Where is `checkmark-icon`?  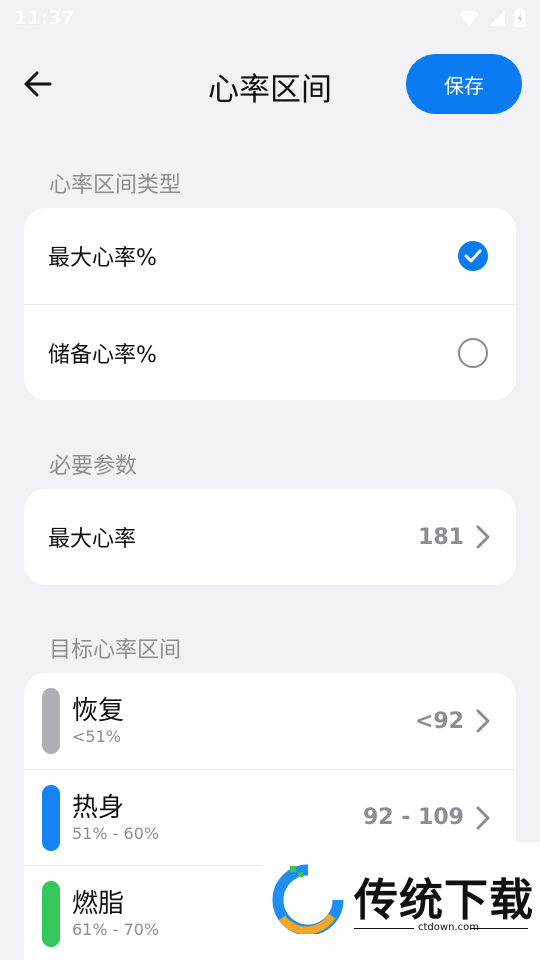 checkmark-icon is located at coordinates (473, 256).